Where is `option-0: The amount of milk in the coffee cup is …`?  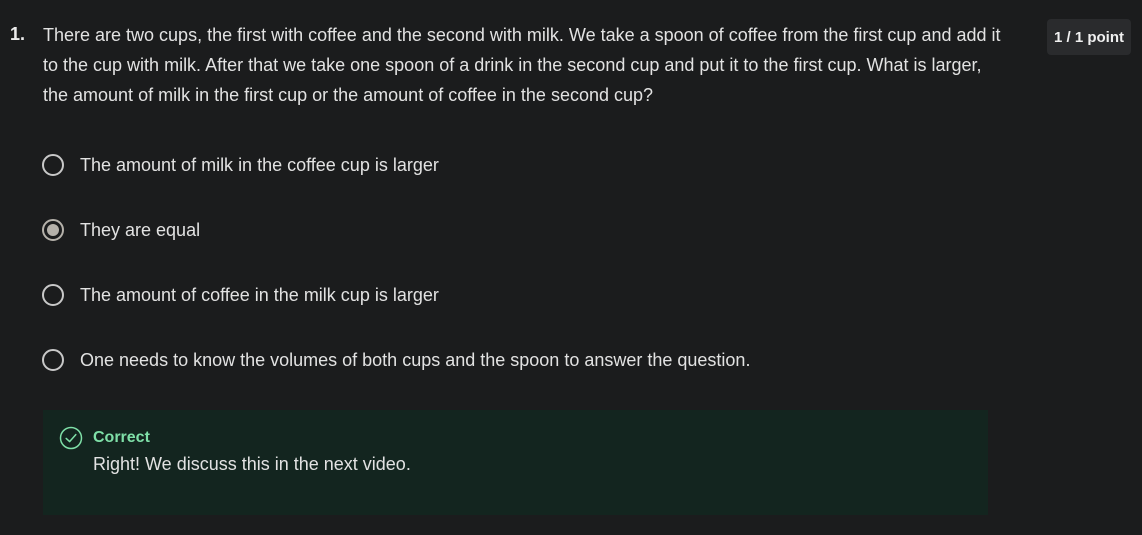
option-0: The amount of milk in the coffee cup is … is located at coordinates (396, 165).